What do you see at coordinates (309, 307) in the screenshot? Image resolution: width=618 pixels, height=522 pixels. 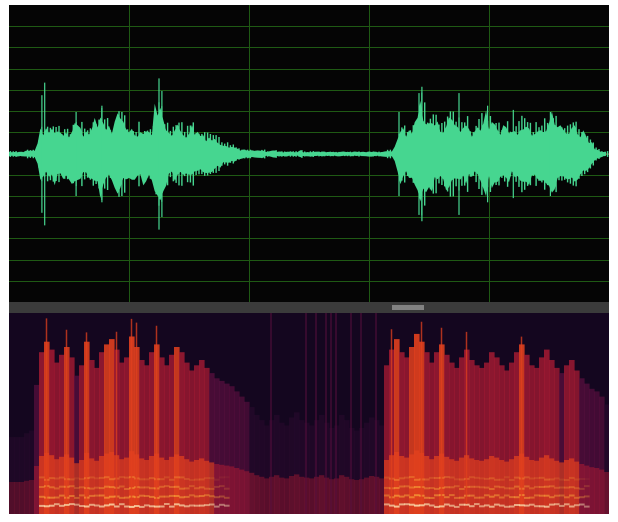 I see `panel-splitter` at bounding box center [309, 307].